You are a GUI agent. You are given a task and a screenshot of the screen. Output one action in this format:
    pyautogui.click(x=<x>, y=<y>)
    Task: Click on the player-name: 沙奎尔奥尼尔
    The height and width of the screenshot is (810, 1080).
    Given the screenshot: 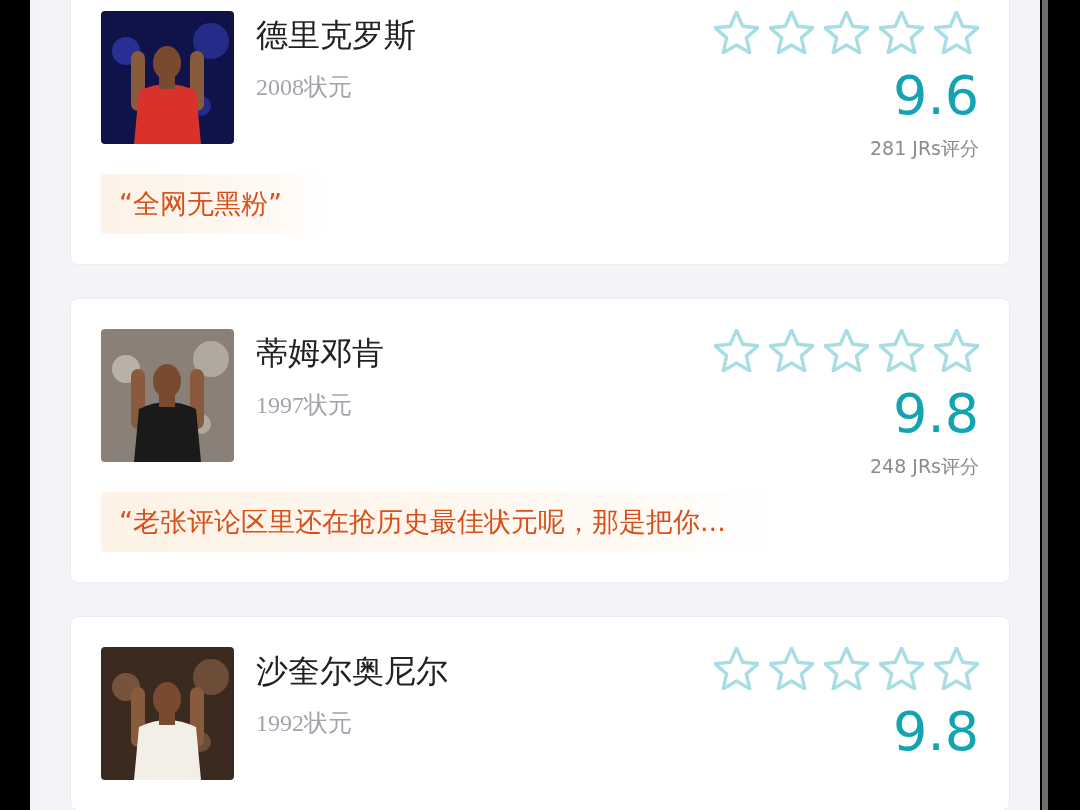 What is the action you would take?
    pyautogui.click(x=352, y=671)
    